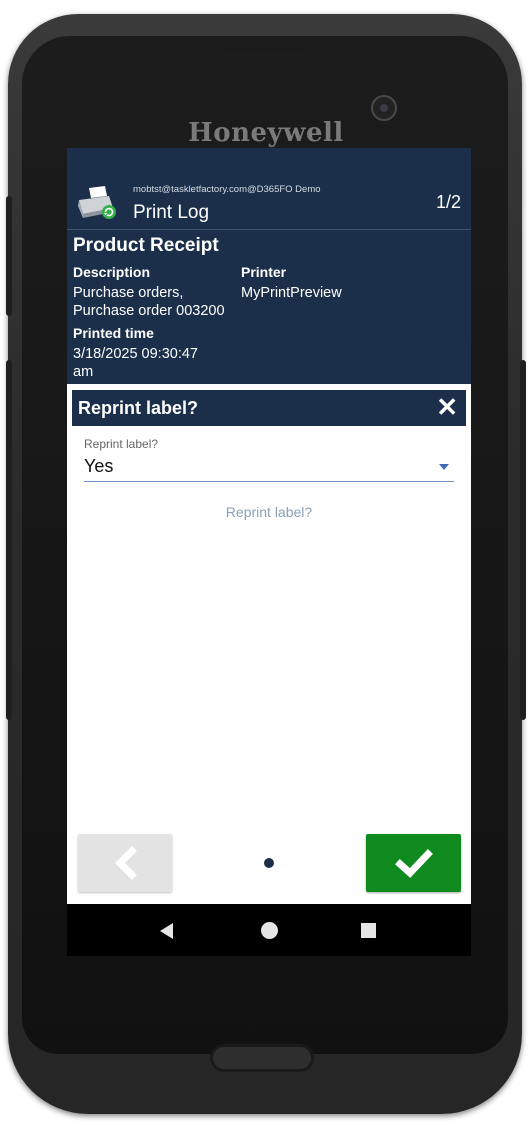  Describe the element at coordinates (227, 189) in the screenshot. I see `account-label: mobtst@taskletfactory.com@D365FO Demo` at that location.